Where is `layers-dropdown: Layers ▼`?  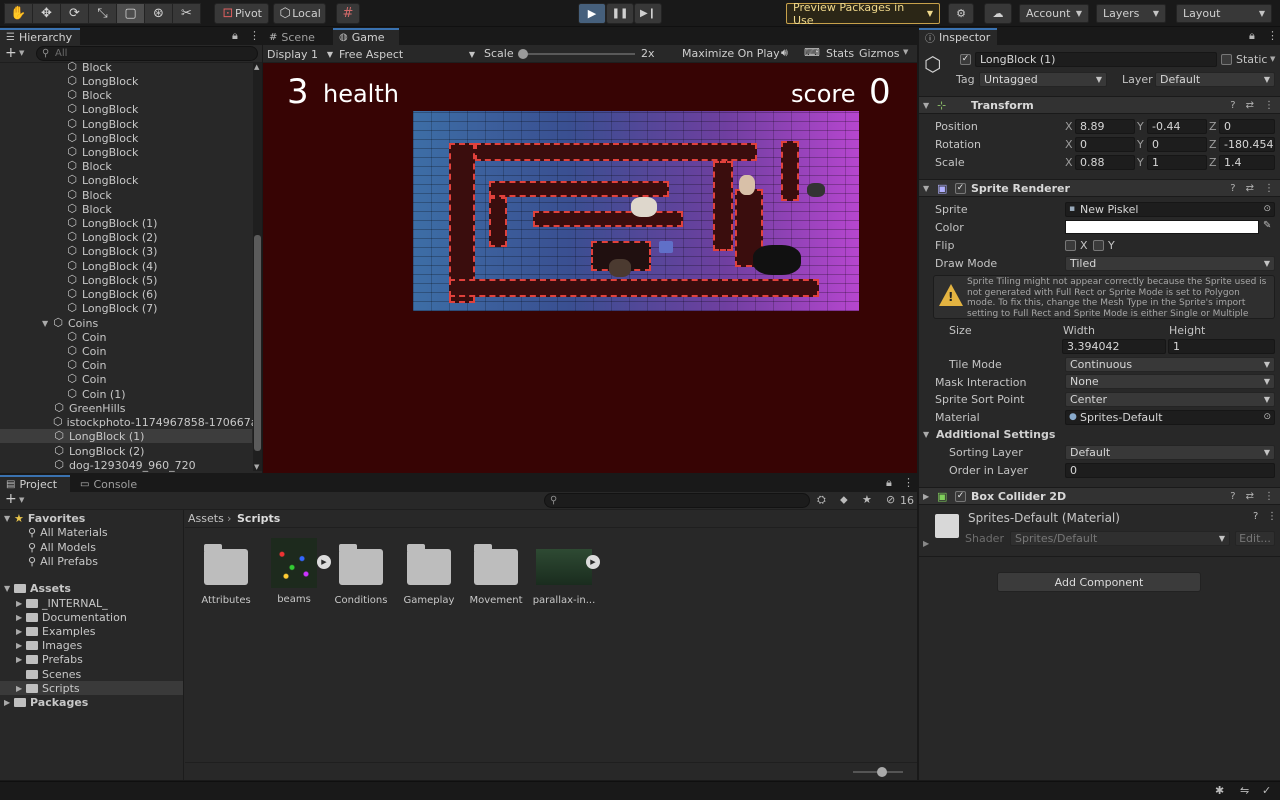
layers-dropdown: Layers ▼ is located at coordinates (1131, 13).